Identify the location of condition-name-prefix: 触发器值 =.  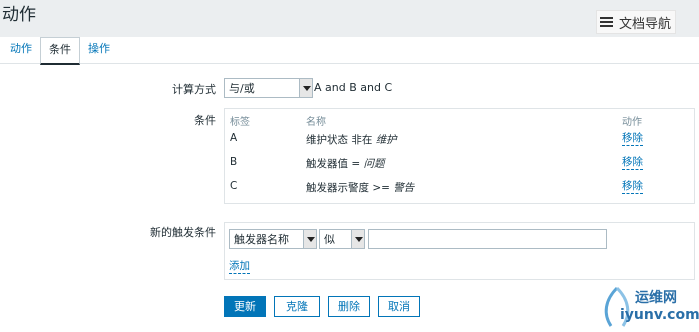
(335, 164).